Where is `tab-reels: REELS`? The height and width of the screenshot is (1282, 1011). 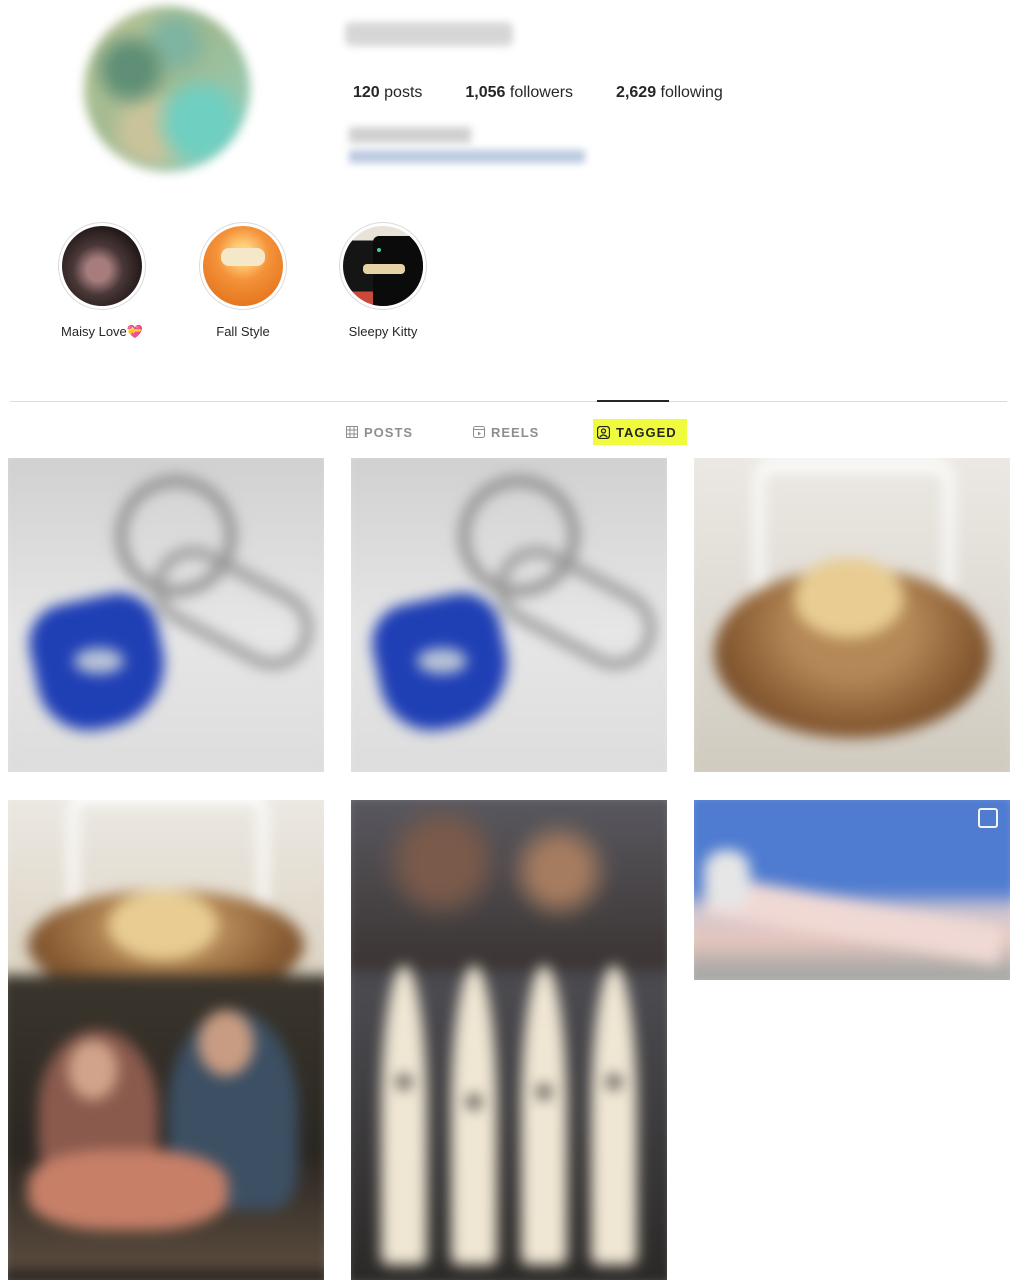
tab-reels: REELS is located at coordinates (506, 432).